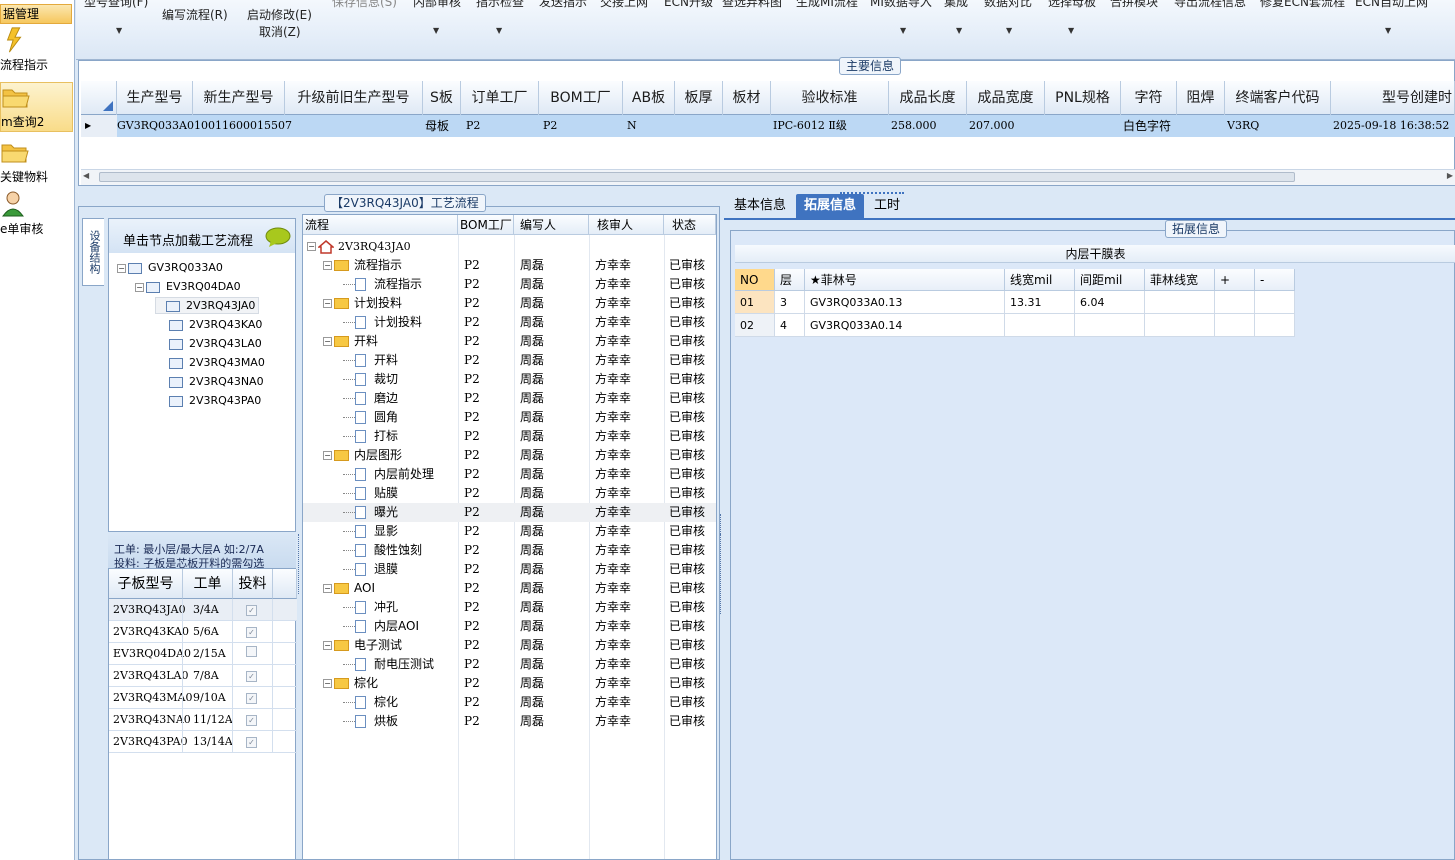 This screenshot has width=1455, height=860. What do you see at coordinates (551, 225) in the screenshot?
I see `col-writer: 编写人` at bounding box center [551, 225].